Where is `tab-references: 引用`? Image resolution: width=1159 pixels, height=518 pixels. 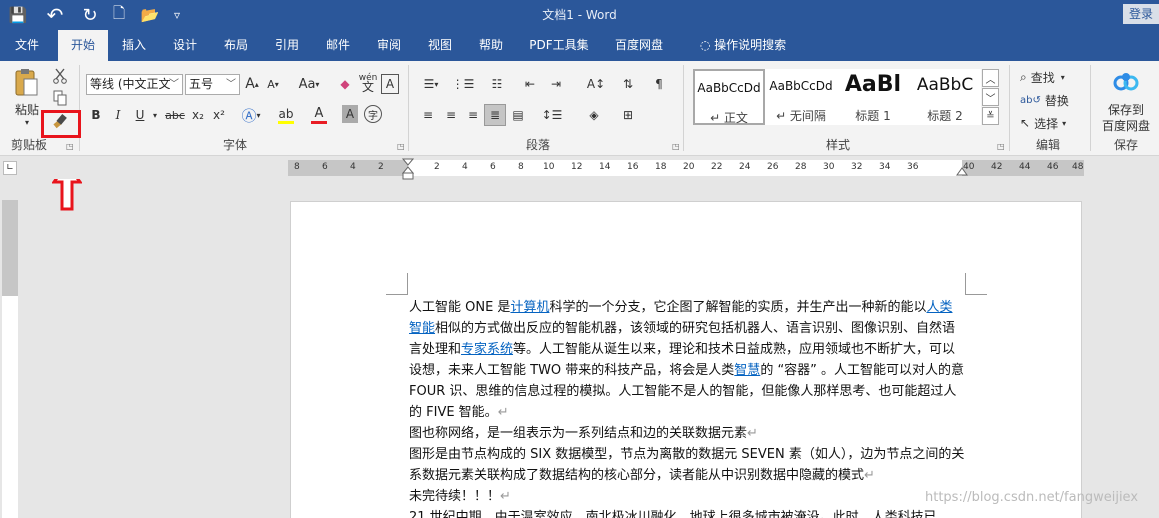
tab-references: 引用 is located at coordinates (287, 45).